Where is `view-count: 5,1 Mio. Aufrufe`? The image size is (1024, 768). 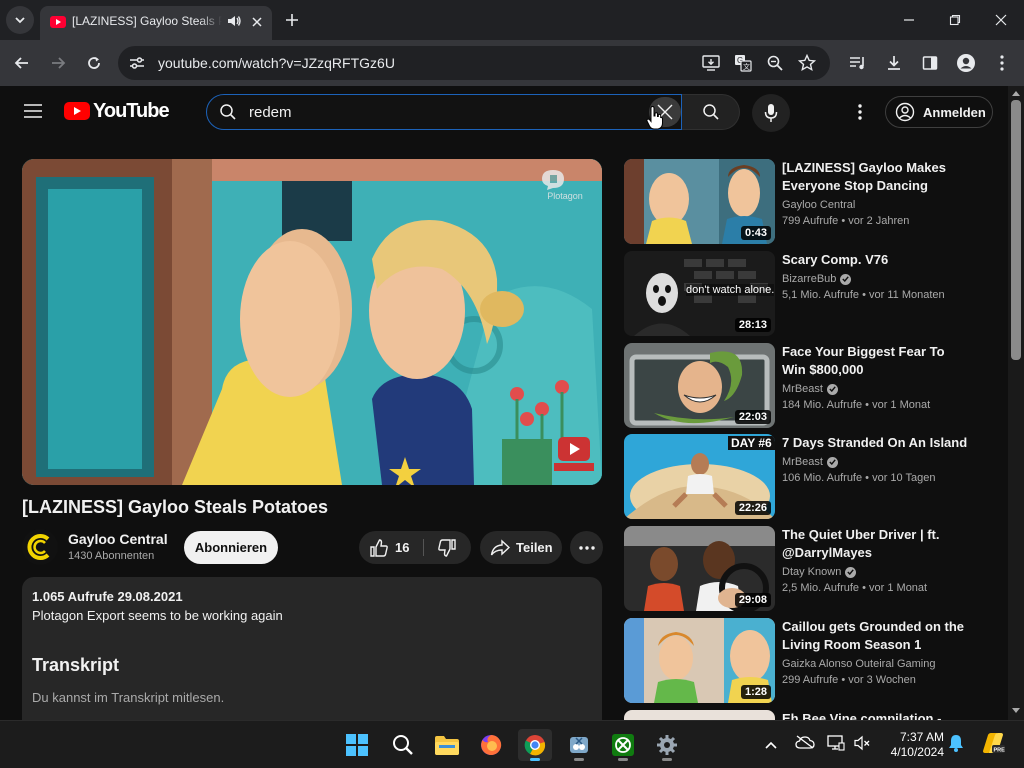
view-count: 5,1 Mio. Aufrufe is located at coordinates (821, 295).